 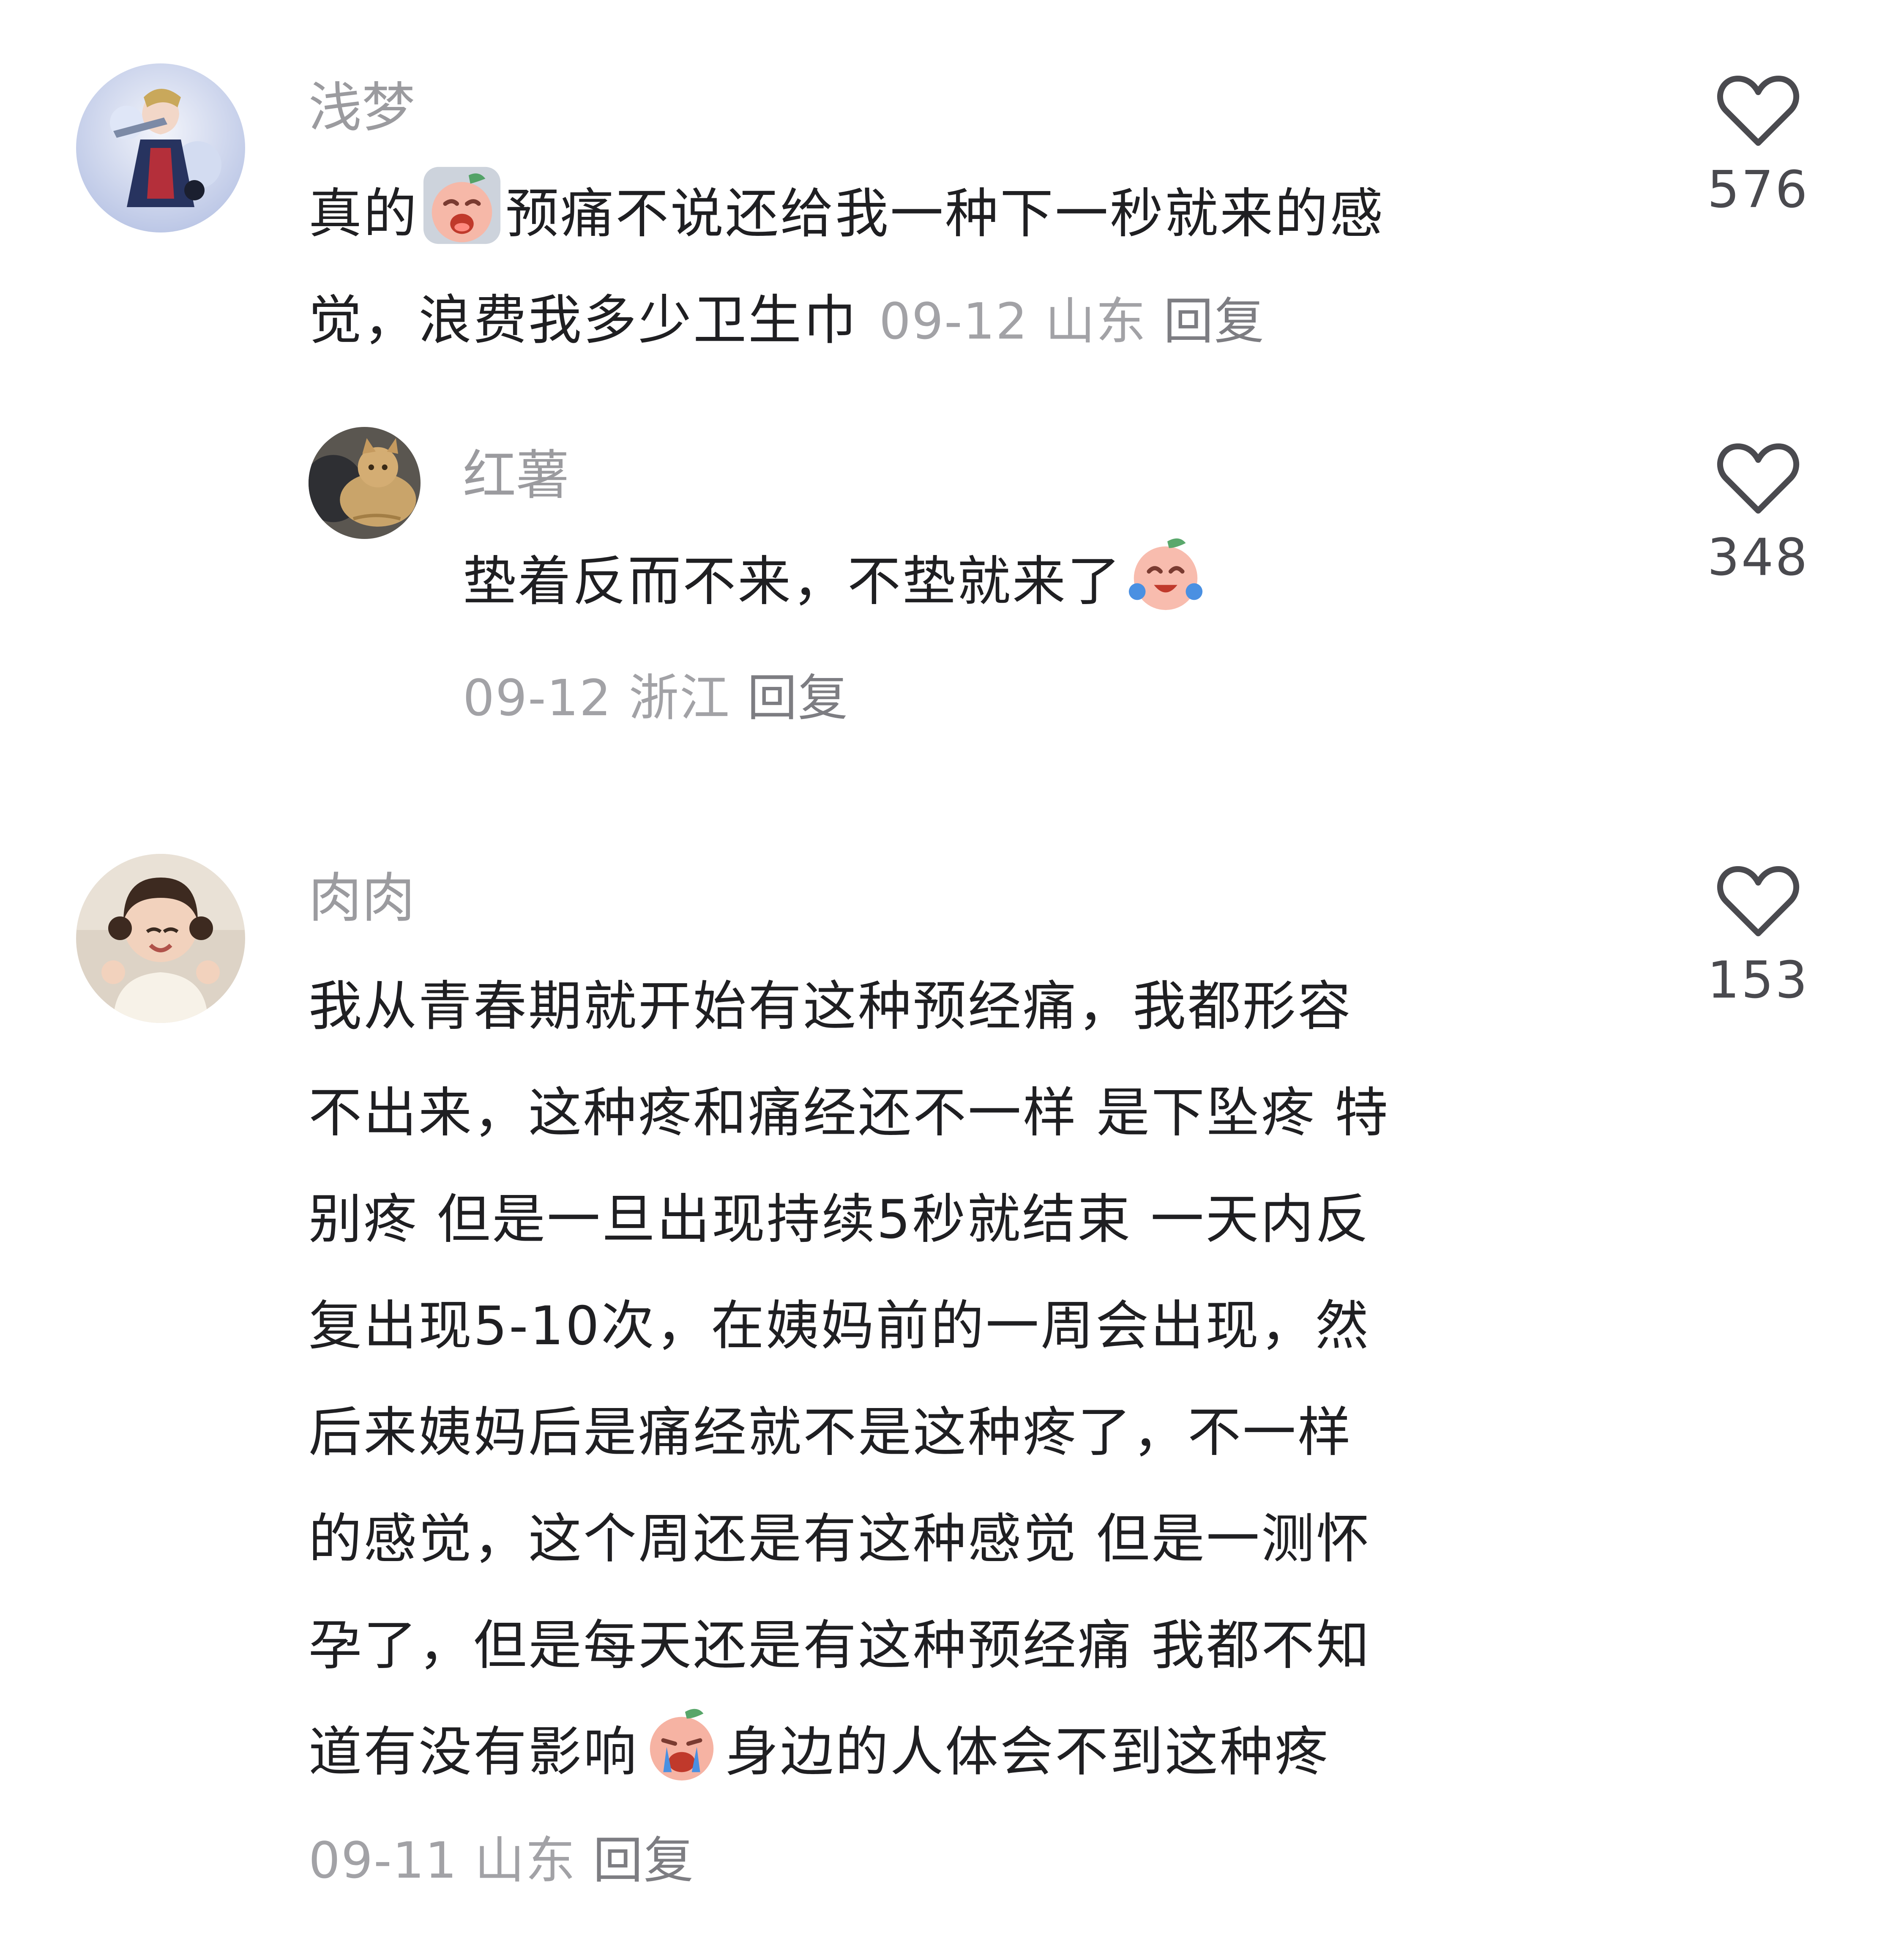 I want to click on comment-text-segment: 后来姨妈后是痛经就不是这种疼了，不一样, so click(x=830, y=1432).